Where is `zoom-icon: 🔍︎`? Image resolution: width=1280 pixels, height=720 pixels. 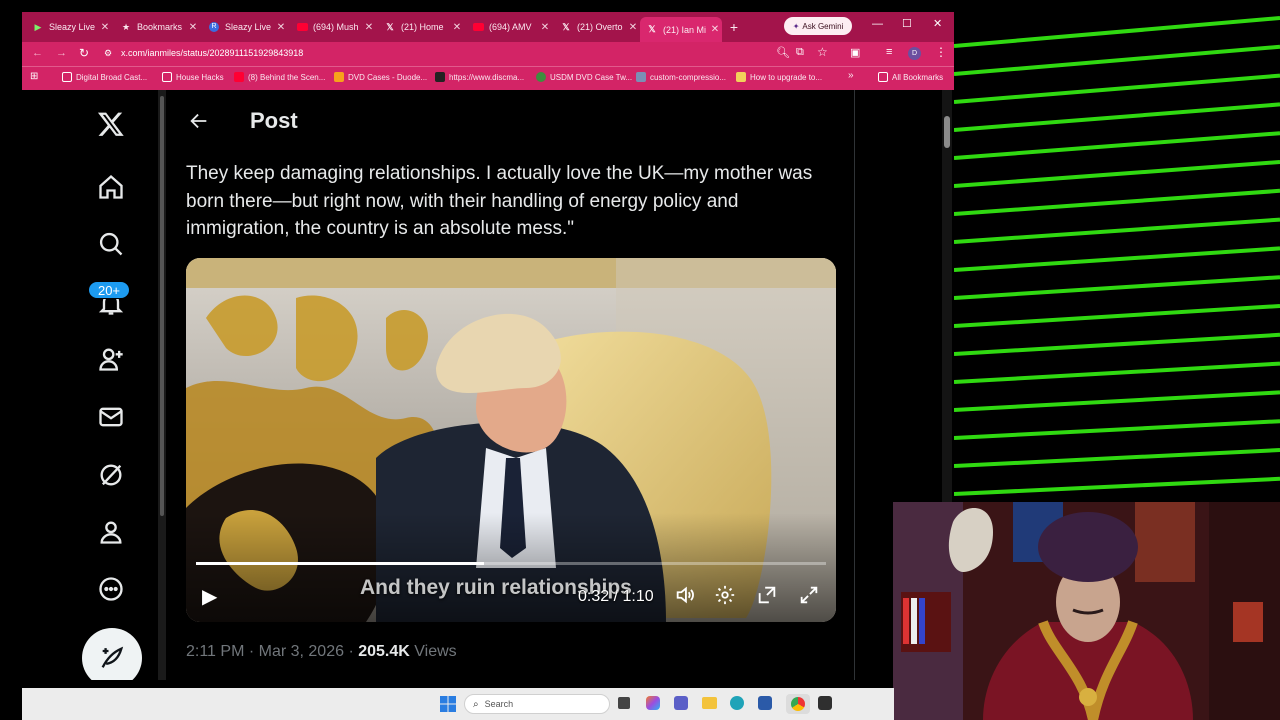
zoom-icon: 🔍︎ is located at coordinates (783, 52).